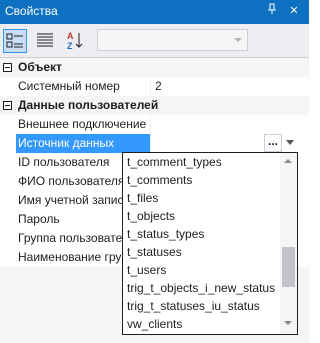 The height and width of the screenshot is (343, 320). I want to click on list-item: t_files, so click(142, 198).